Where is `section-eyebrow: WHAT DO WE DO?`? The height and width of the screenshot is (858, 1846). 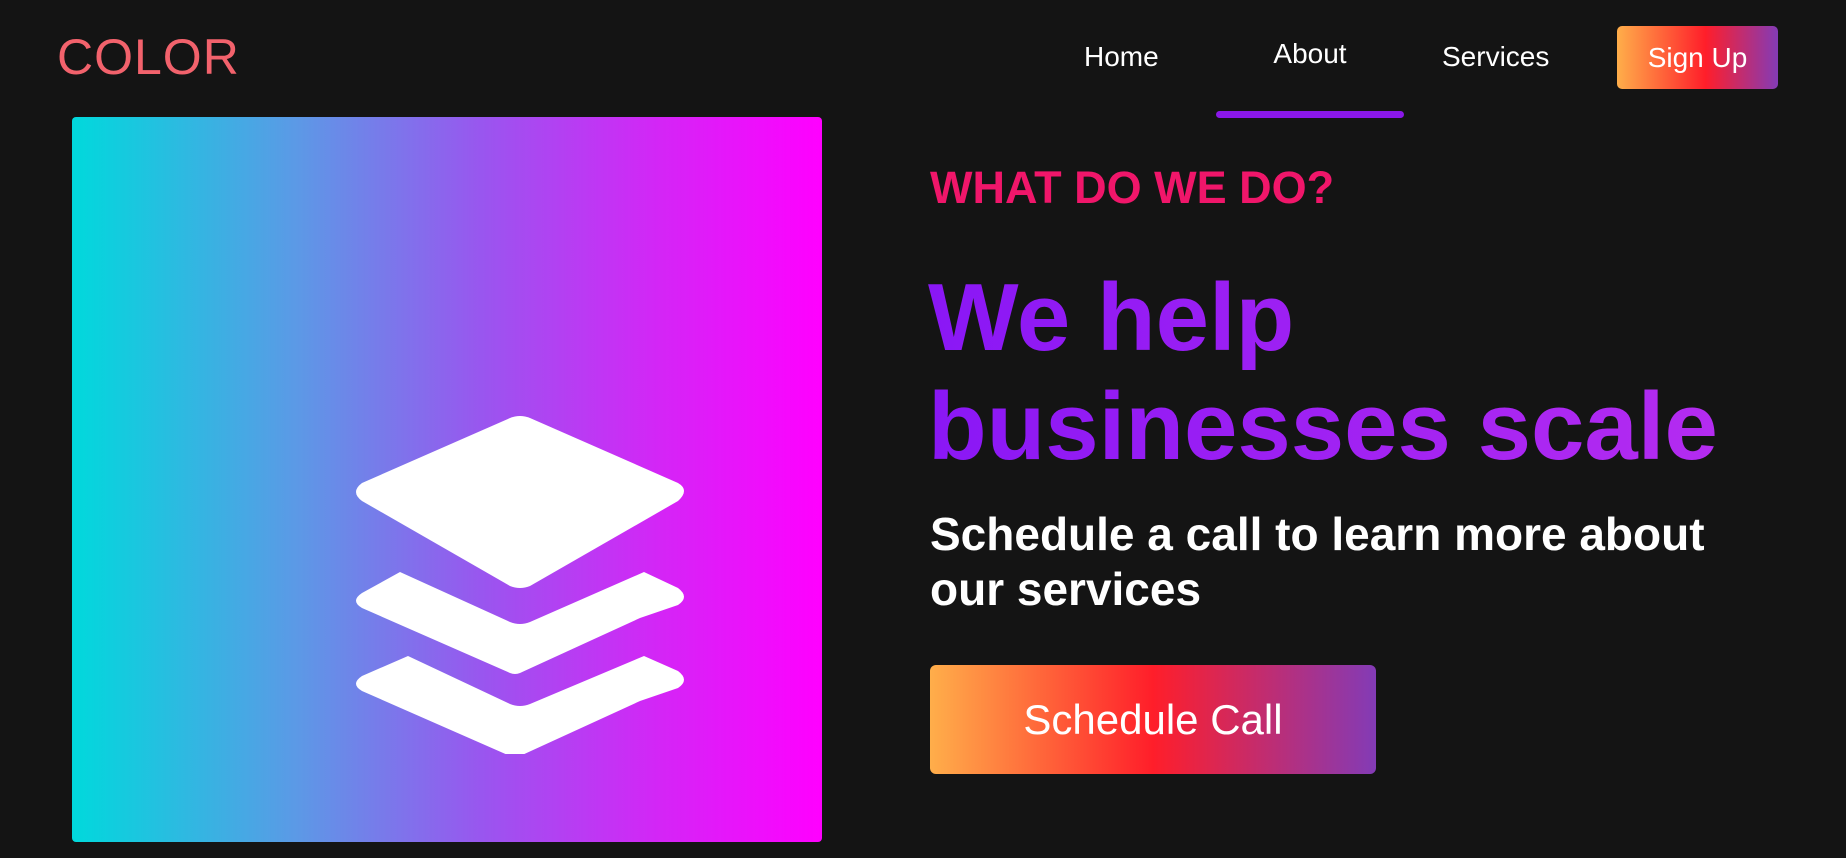 section-eyebrow: WHAT DO WE DO? is located at coordinates (1132, 187).